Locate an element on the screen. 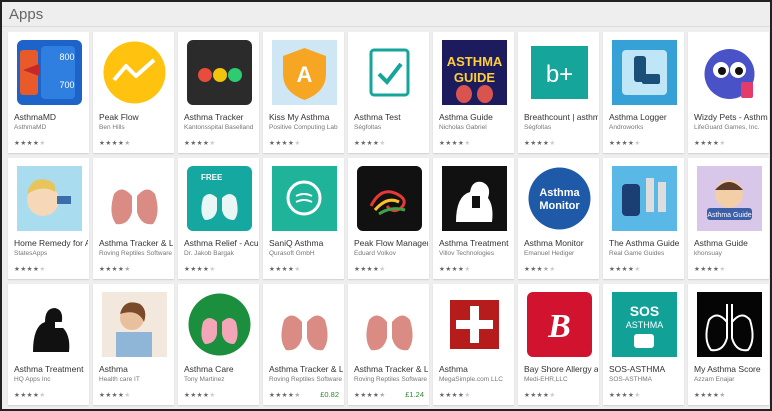  app-developer: Azzam Enajar is located at coordinates (731, 379).